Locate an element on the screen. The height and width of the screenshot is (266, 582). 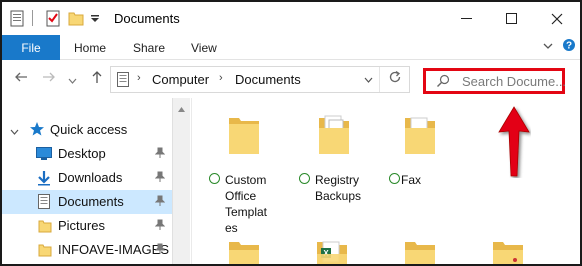
ribbon: File Home Share View ? is located at coordinates (291, 47).